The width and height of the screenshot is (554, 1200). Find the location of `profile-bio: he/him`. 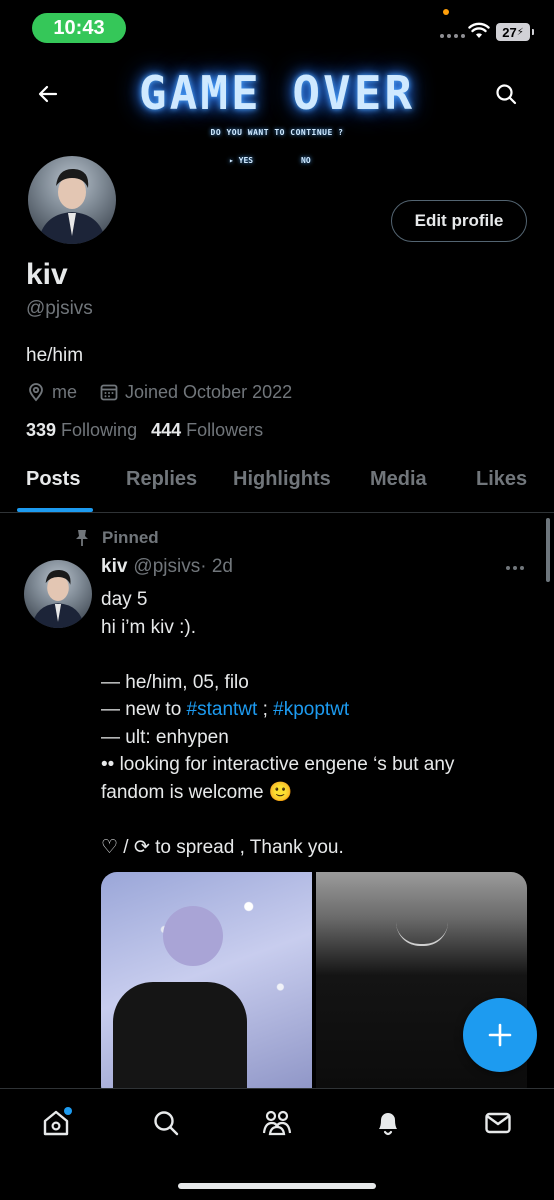

profile-bio: he/him is located at coordinates (55, 355).